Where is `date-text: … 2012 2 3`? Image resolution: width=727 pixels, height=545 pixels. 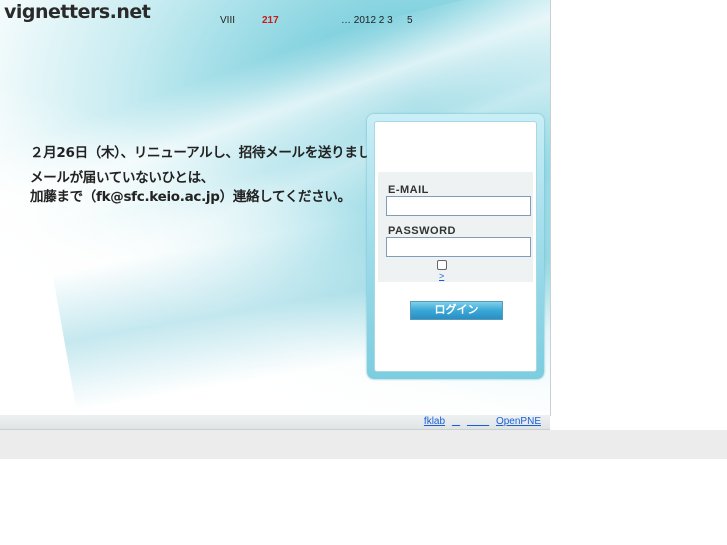
date-text: … 2012 2 3 is located at coordinates (367, 20).